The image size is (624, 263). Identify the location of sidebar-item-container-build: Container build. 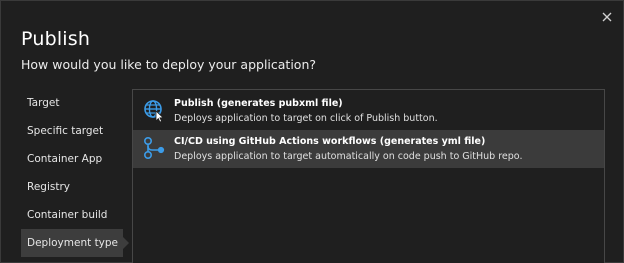
(75, 215).